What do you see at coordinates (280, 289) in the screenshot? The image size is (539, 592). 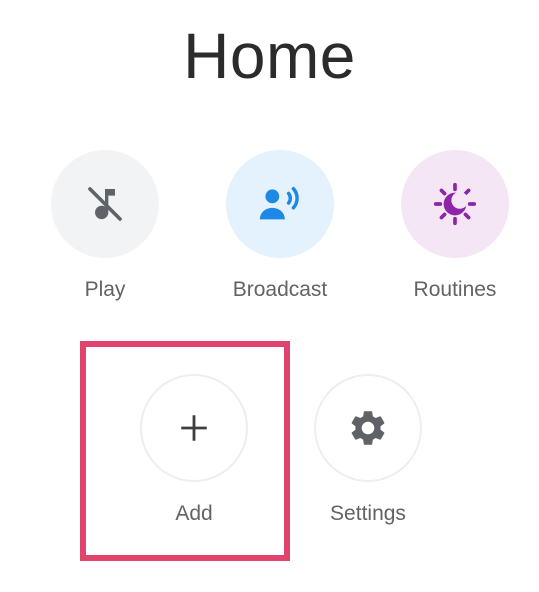 I see `broadcast-label: Broadcast` at bounding box center [280, 289].